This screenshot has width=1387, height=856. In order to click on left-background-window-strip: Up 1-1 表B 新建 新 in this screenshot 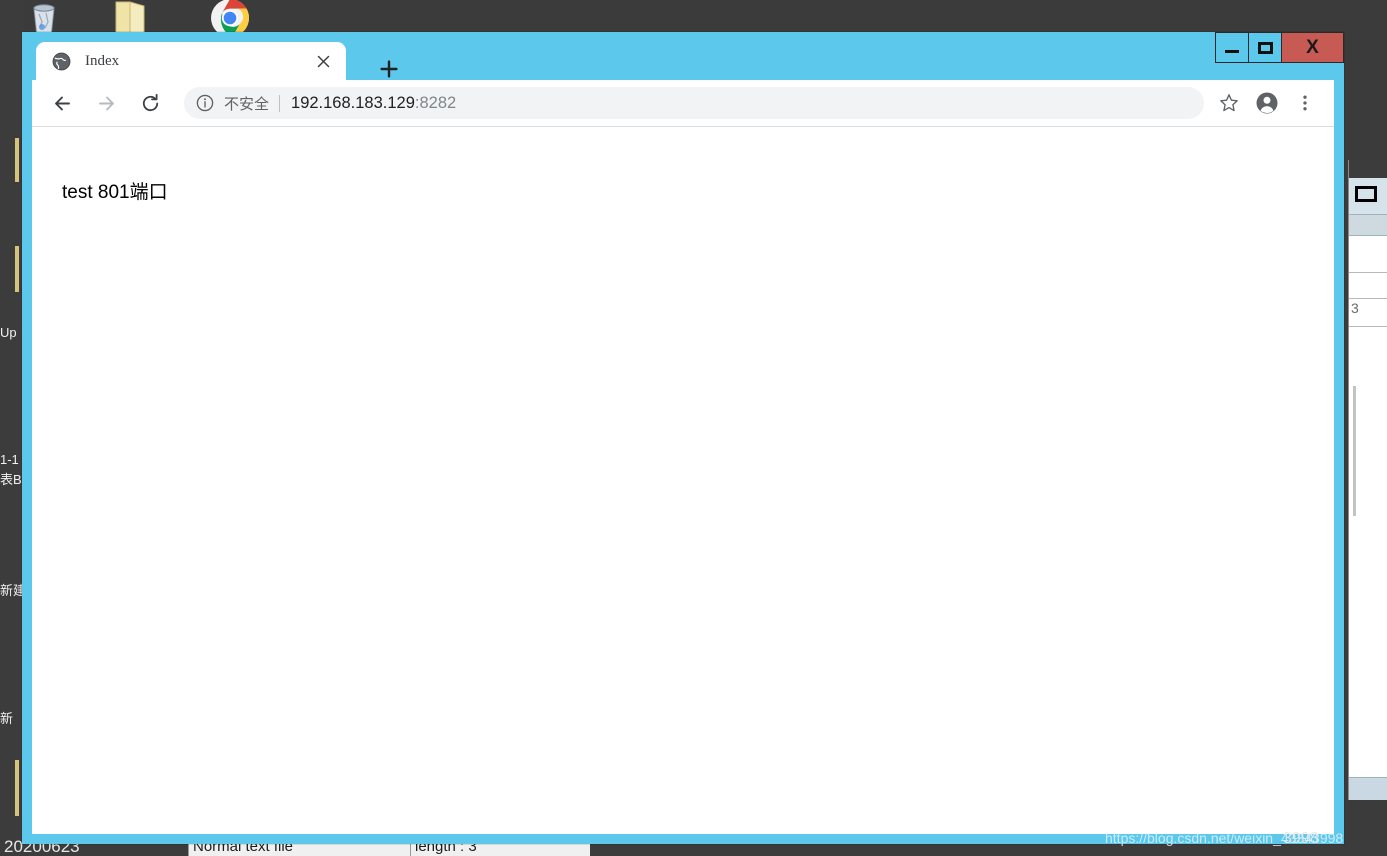, I will do `click(12, 428)`.